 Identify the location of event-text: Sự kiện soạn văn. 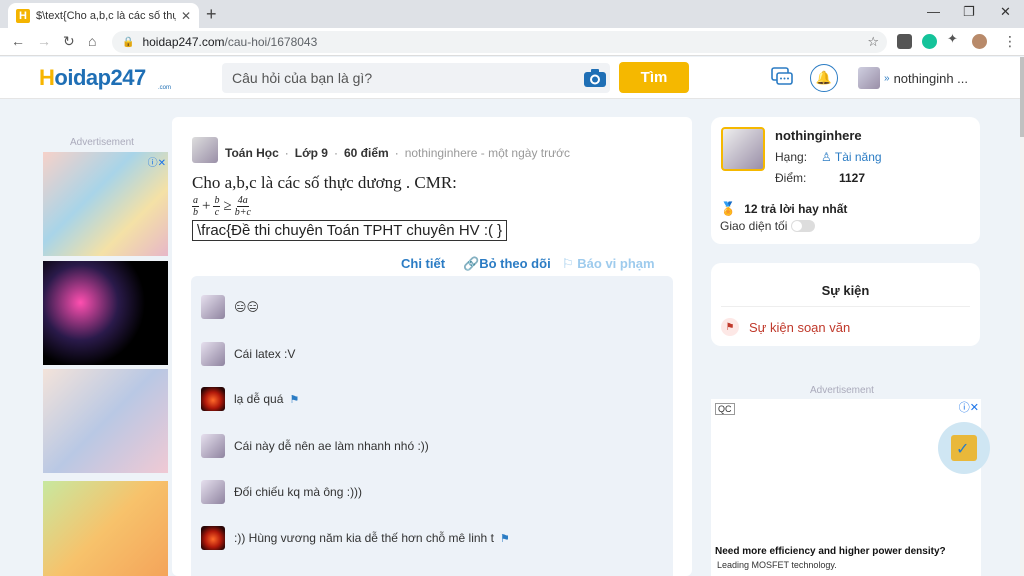
(800, 327).